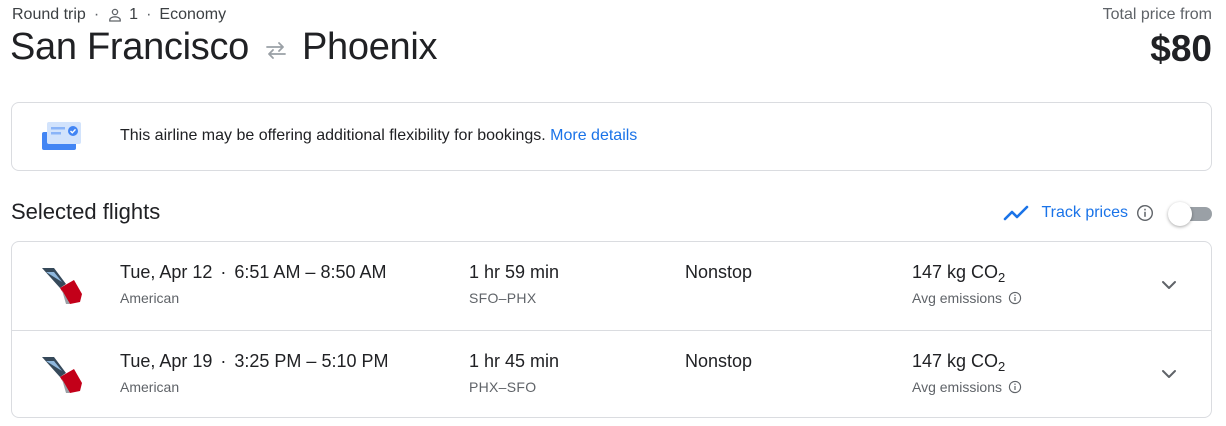 The image size is (1226, 426). I want to click on passenger-count: 1, so click(134, 14).